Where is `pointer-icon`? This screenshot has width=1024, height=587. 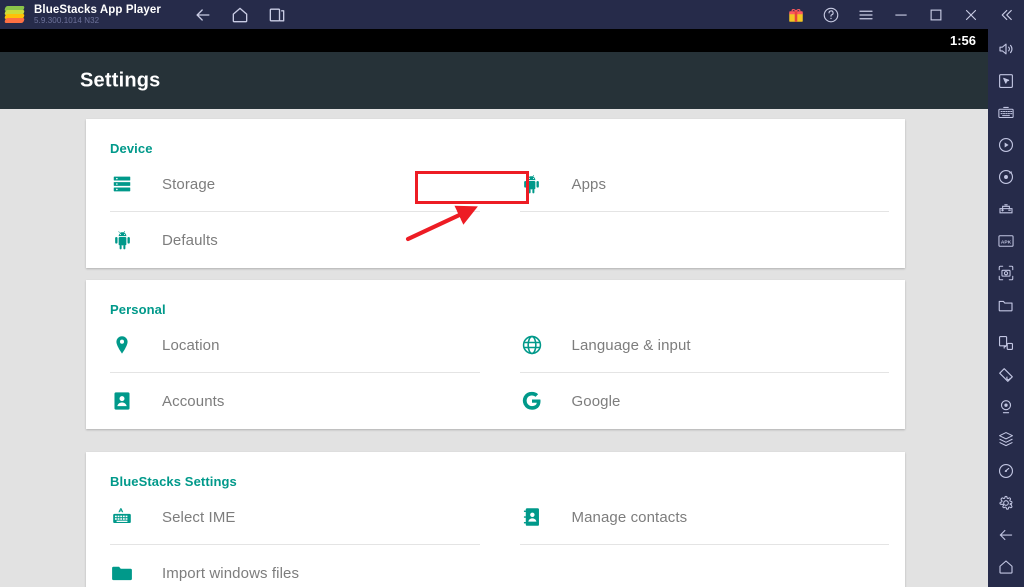 pointer-icon is located at coordinates (1006, 81).